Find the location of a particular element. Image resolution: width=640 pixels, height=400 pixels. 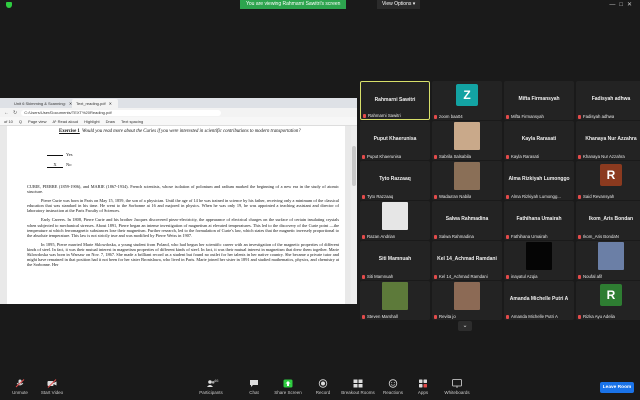

participant-tile: Puput Khaerunisa Puput Khaerunisa is located at coordinates (395, 140).